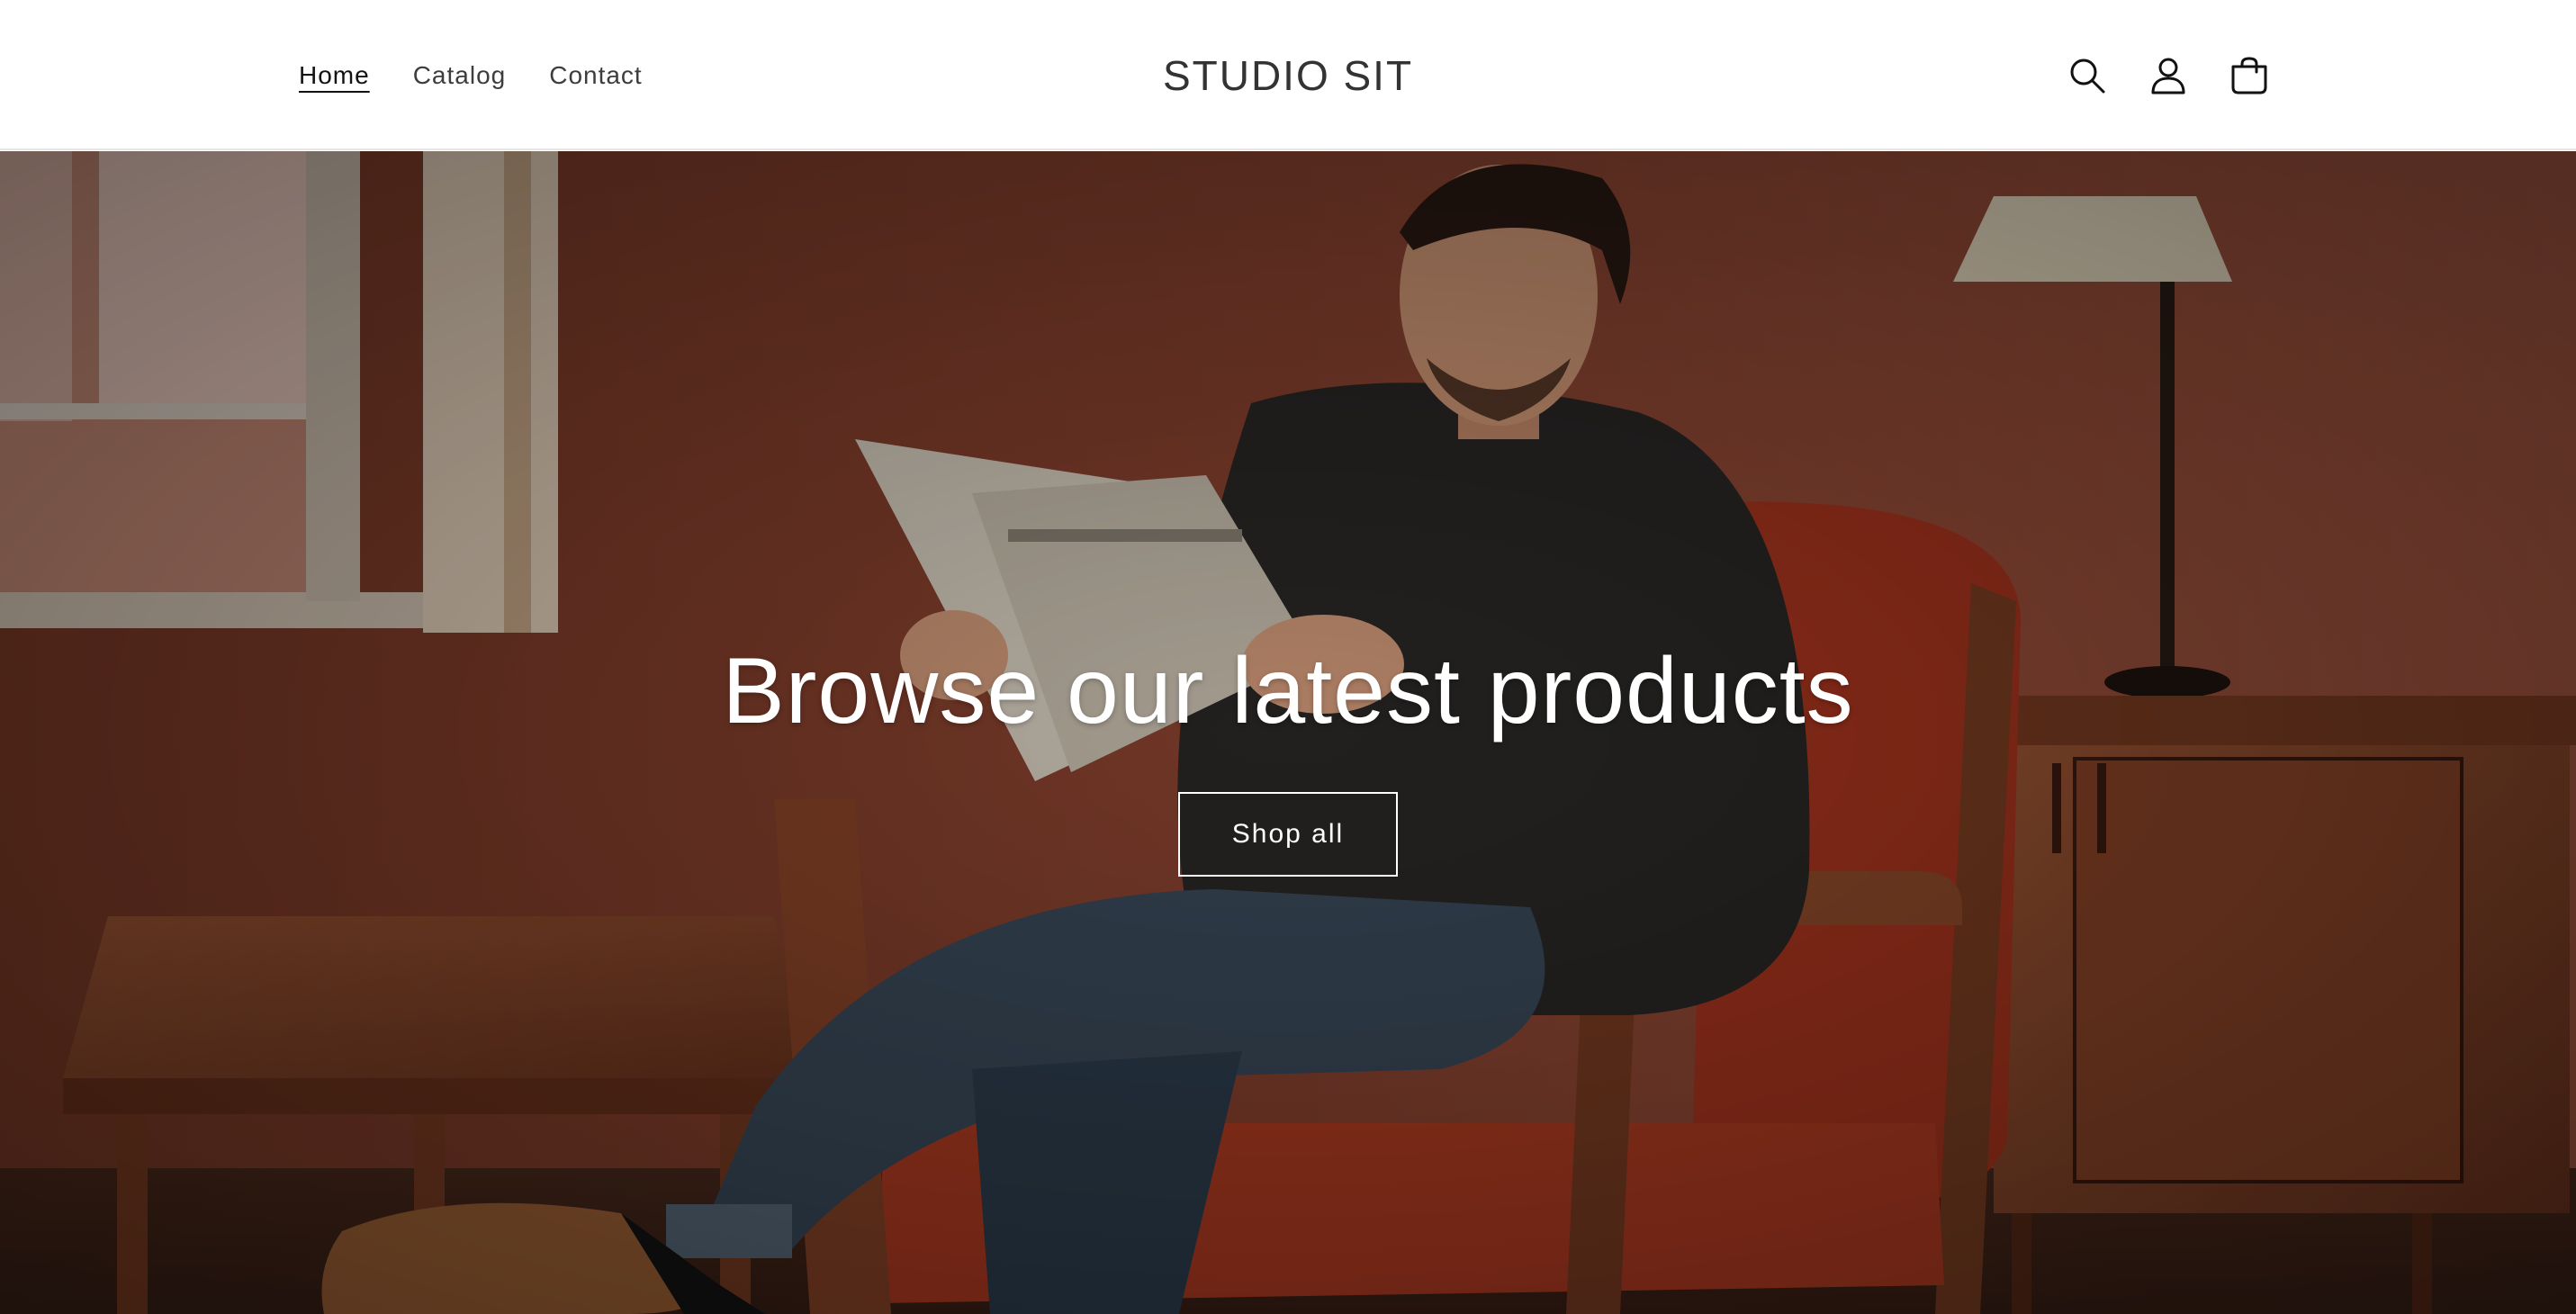  Describe the element at coordinates (1288, 834) in the screenshot. I see `shop-all-button: Shop all` at that location.